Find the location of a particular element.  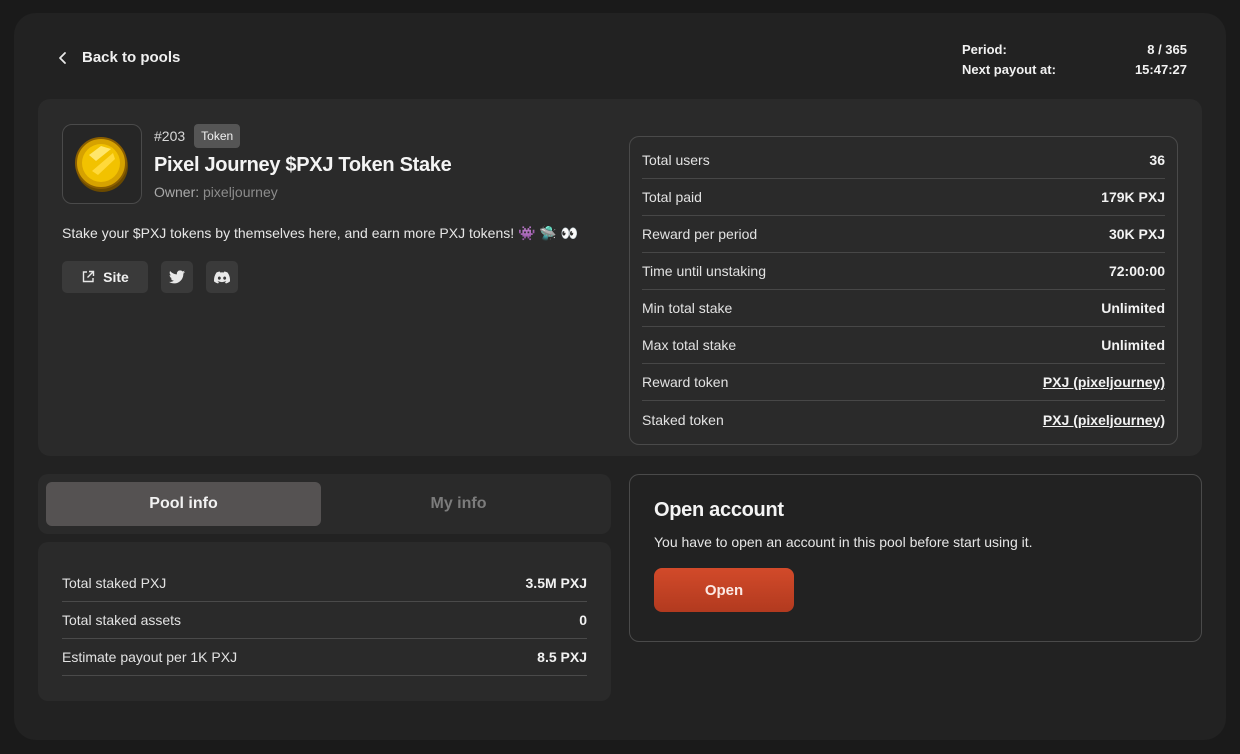

discord-button is located at coordinates (222, 277).